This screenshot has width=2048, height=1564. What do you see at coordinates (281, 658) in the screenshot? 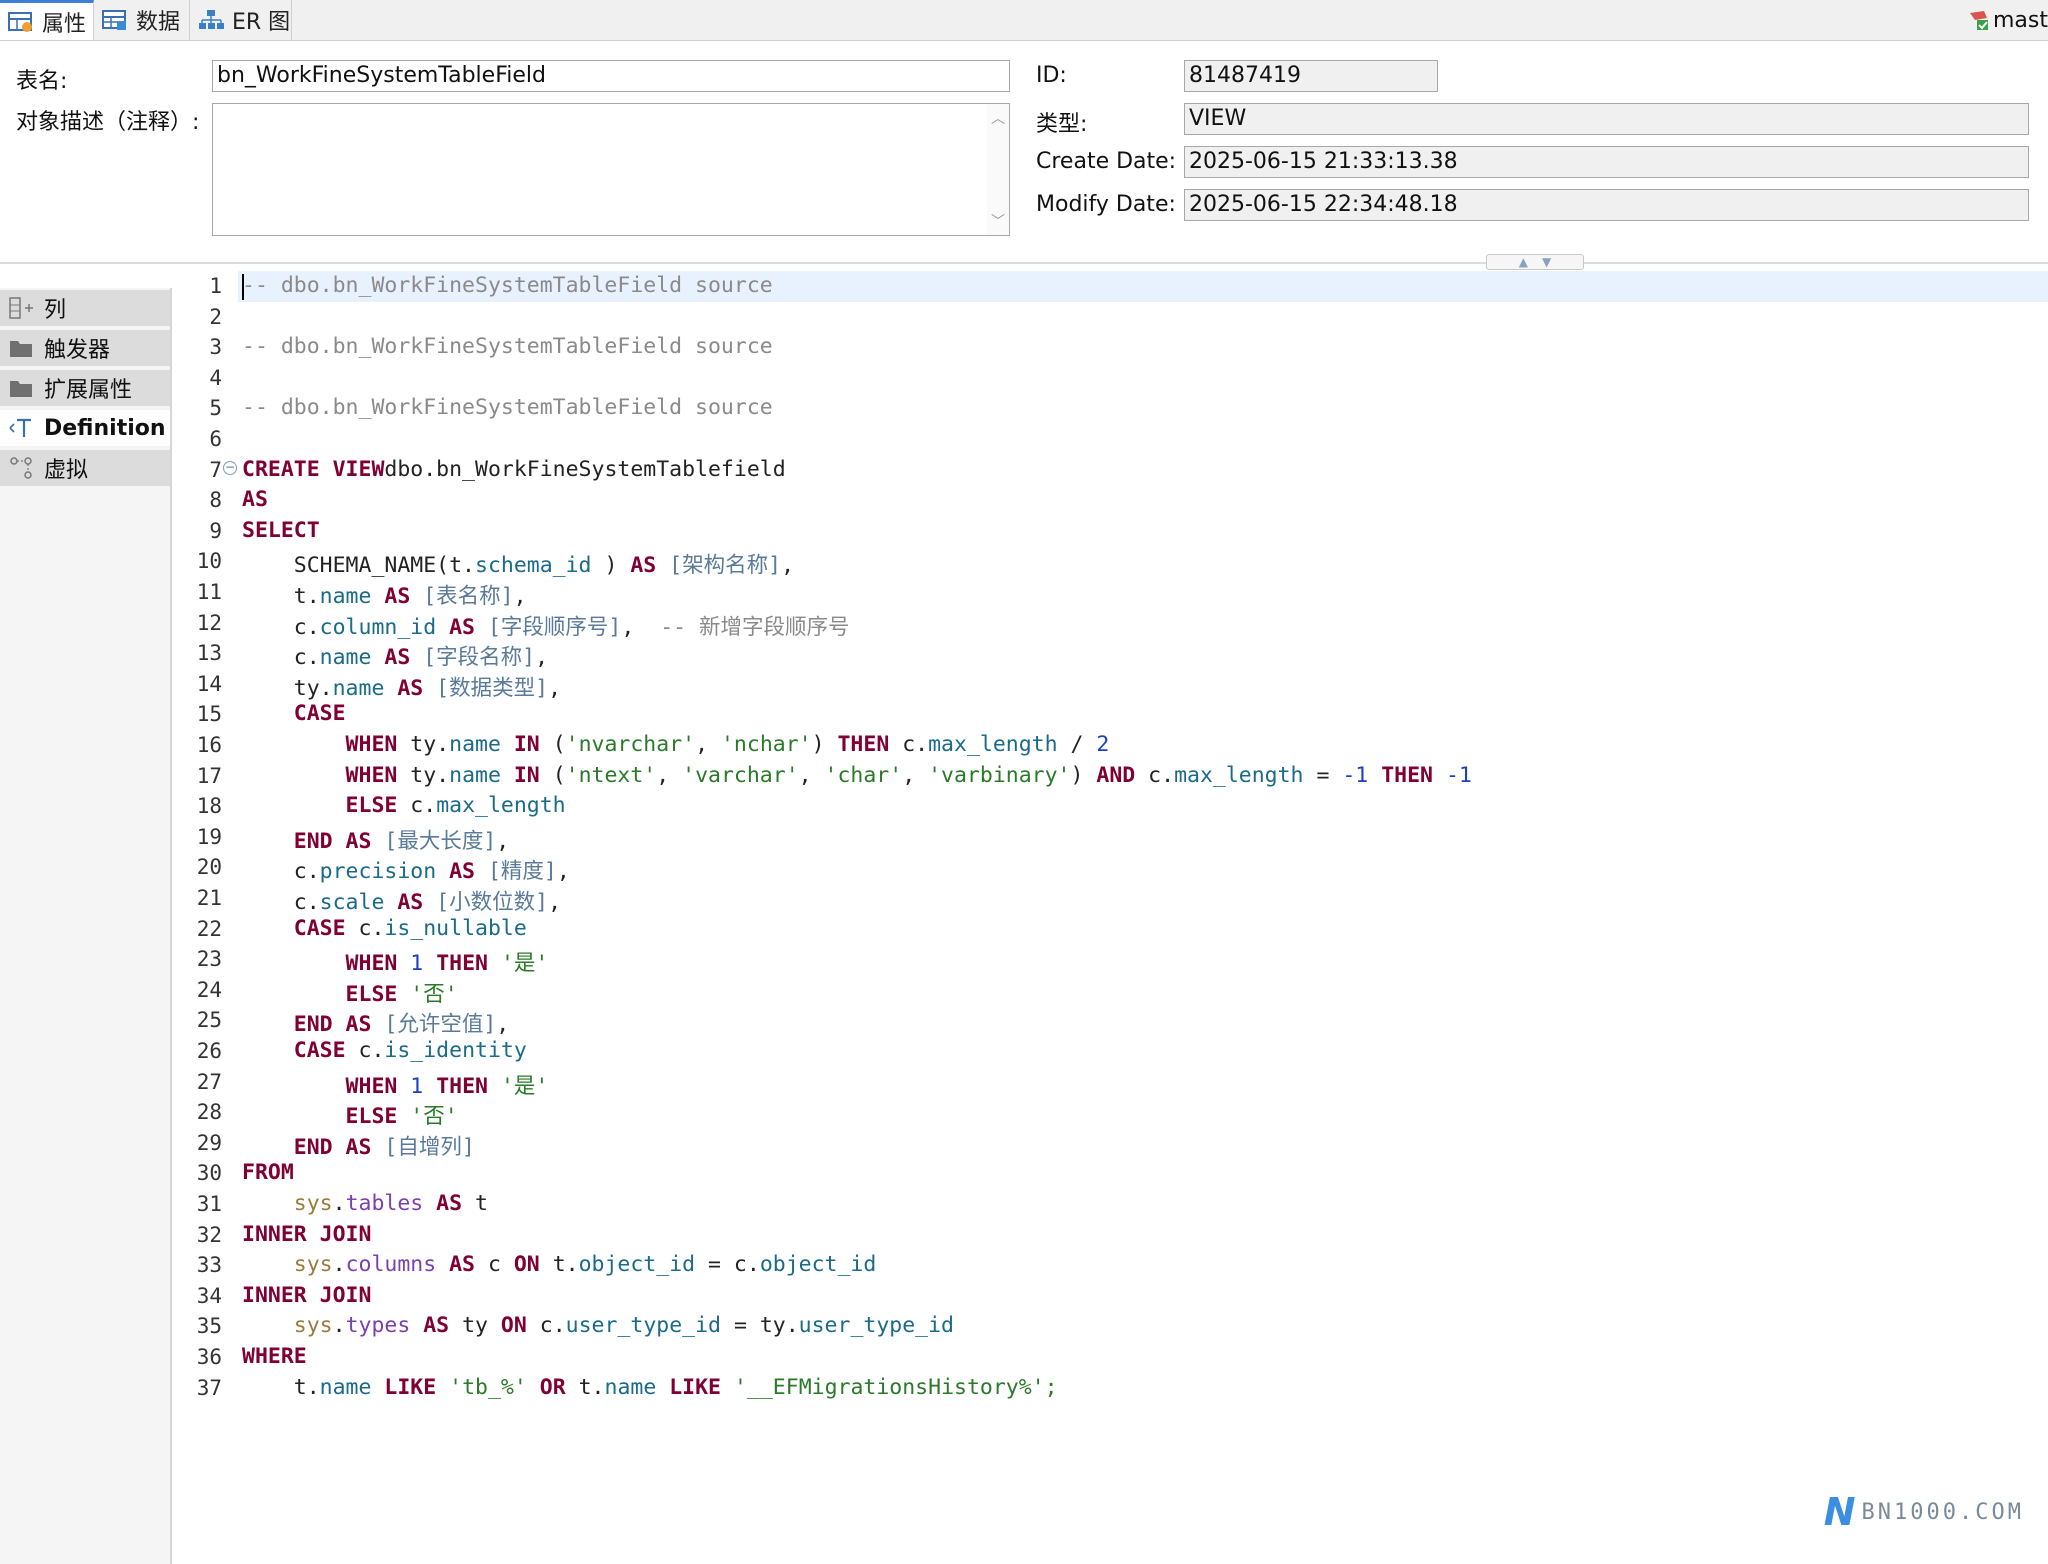
I see `code-token: c.` at bounding box center [281, 658].